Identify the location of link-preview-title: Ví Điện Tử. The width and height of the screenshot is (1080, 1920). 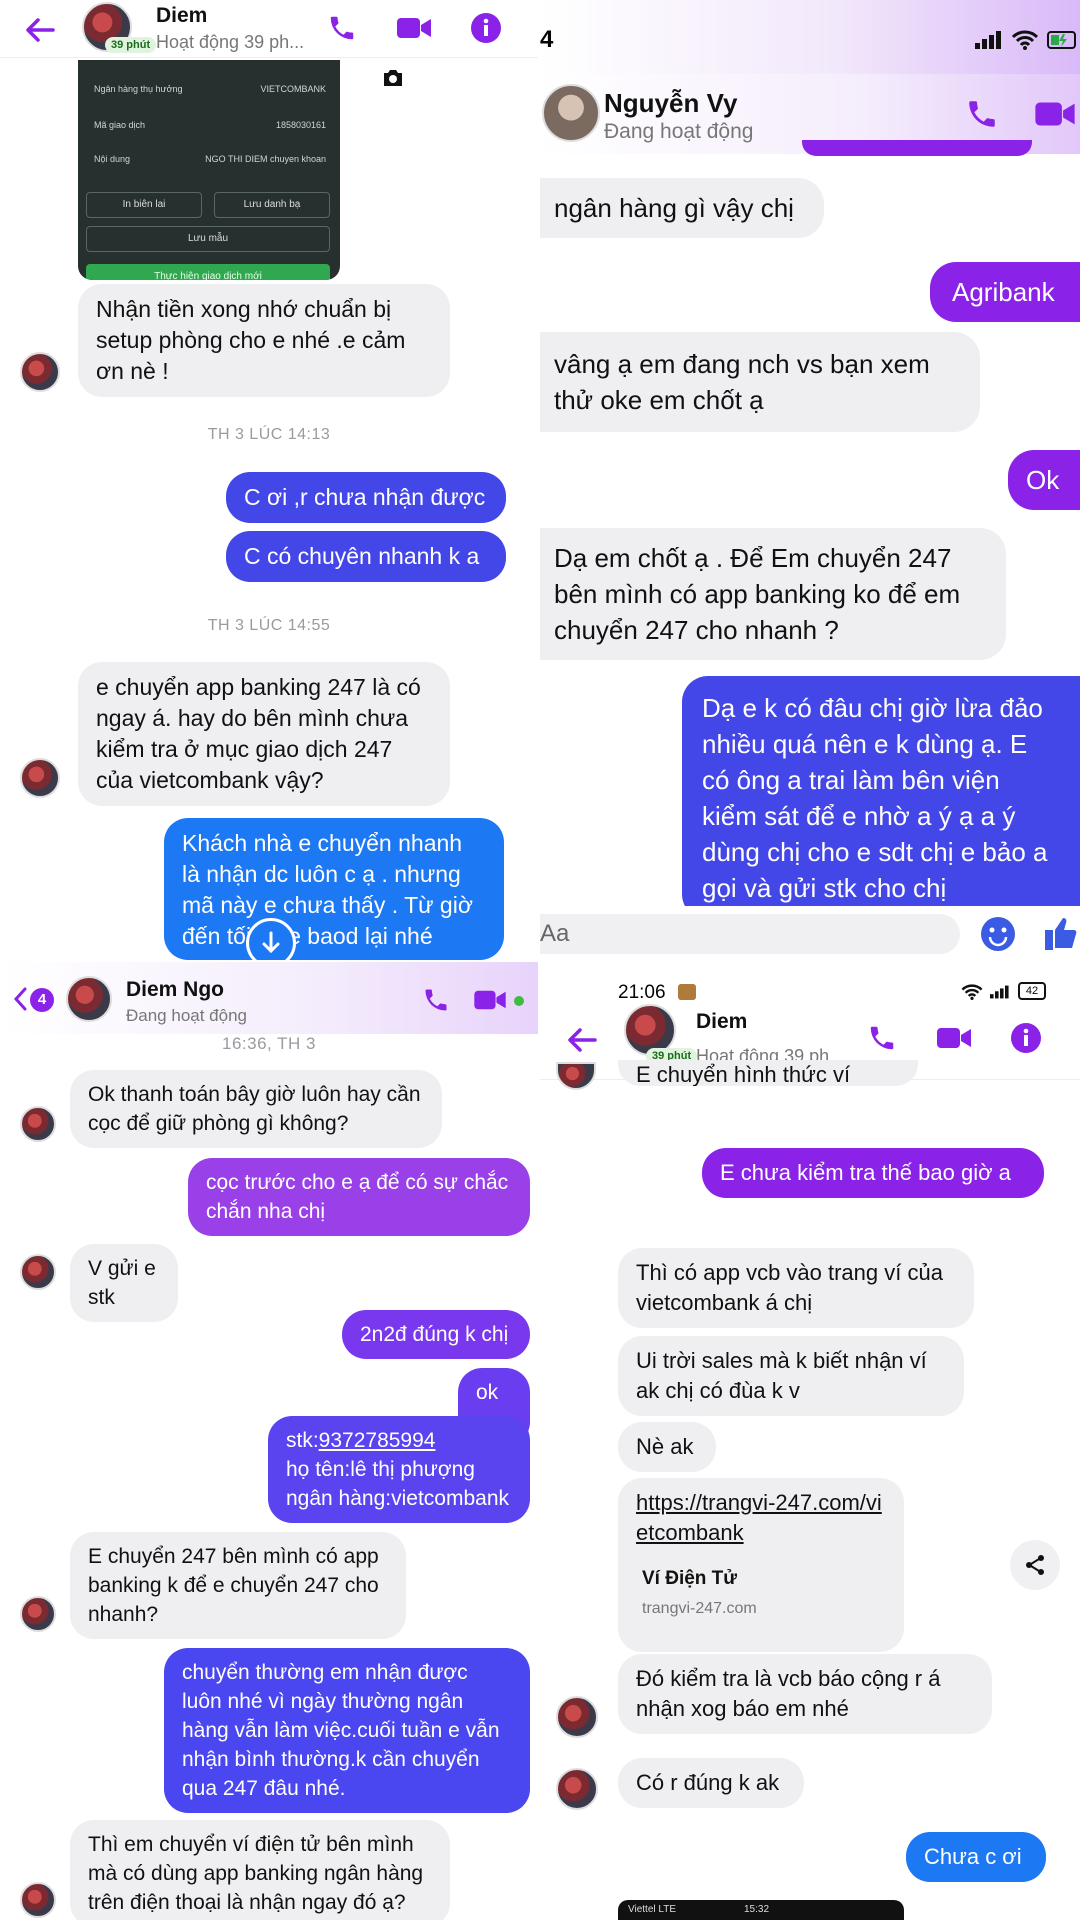
(690, 1578).